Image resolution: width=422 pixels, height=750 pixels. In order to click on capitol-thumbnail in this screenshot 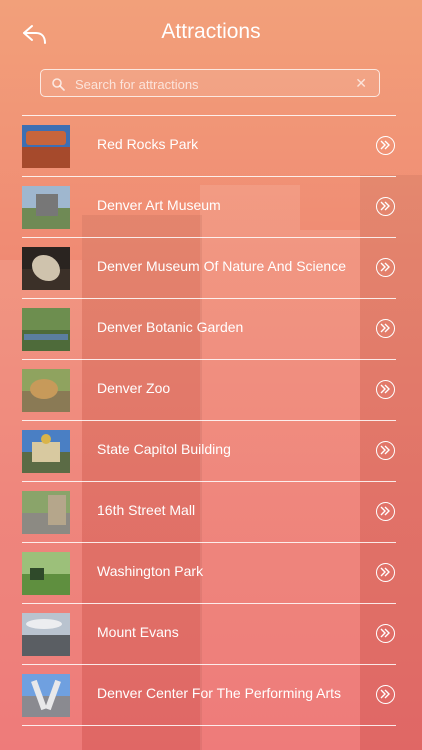, I will do `click(46, 451)`.